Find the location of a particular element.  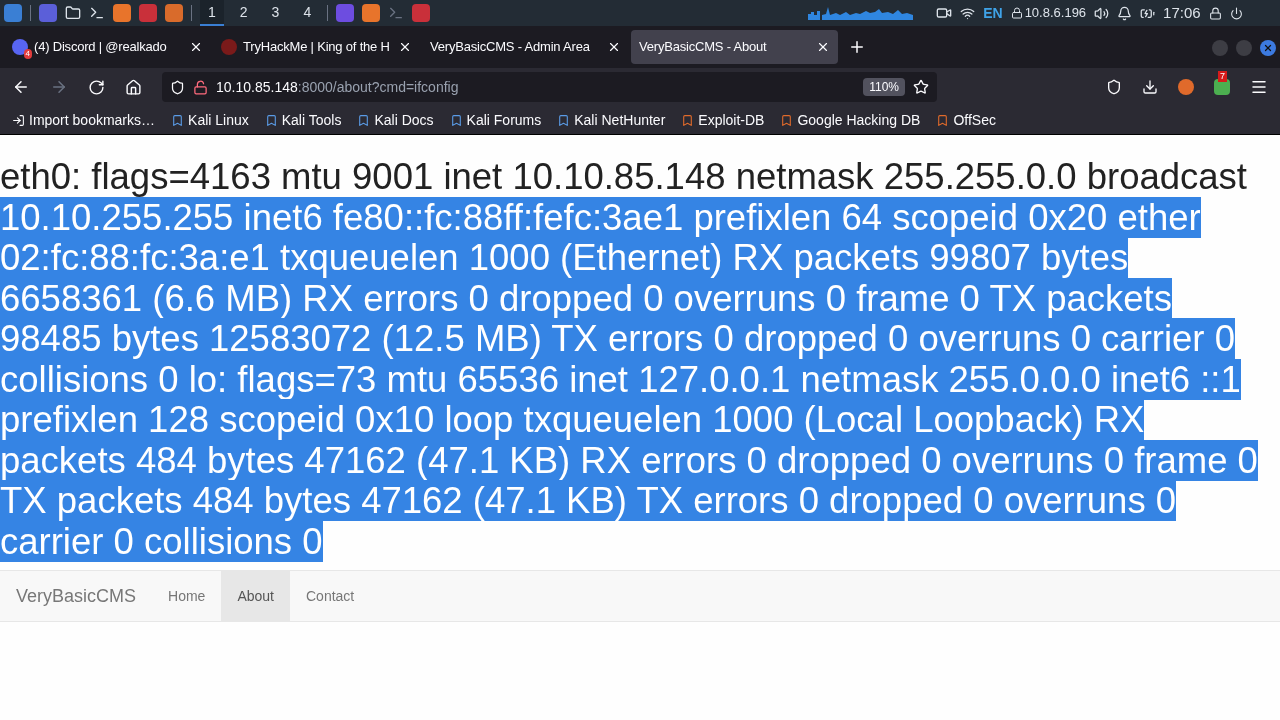

clock: 17:06 is located at coordinates (1182, 12).